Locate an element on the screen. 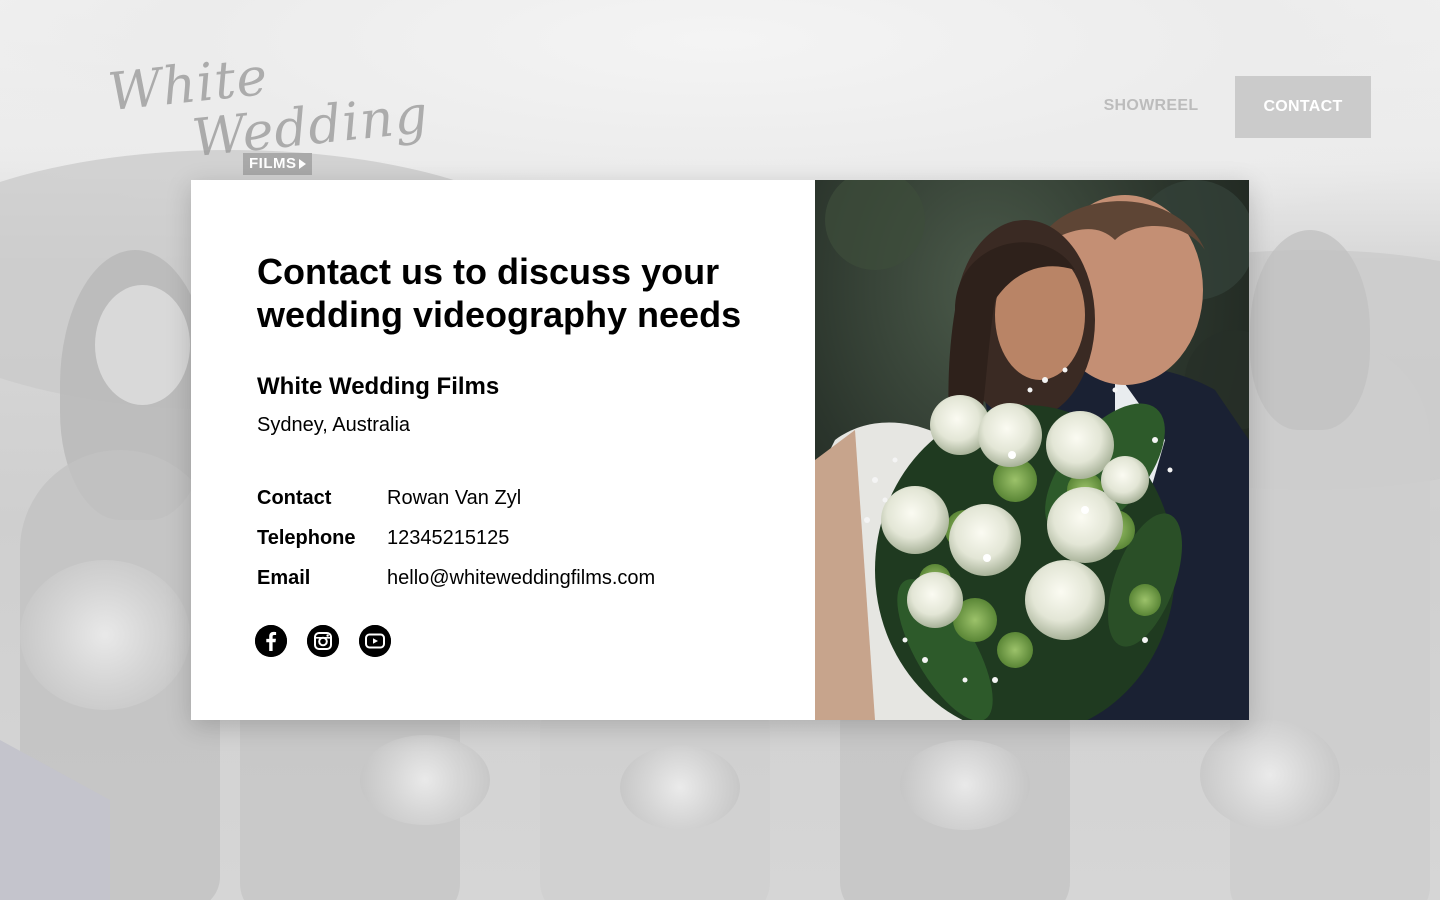 This screenshot has width=1440, height=900. detail-label: Contact is located at coordinates (294, 497).